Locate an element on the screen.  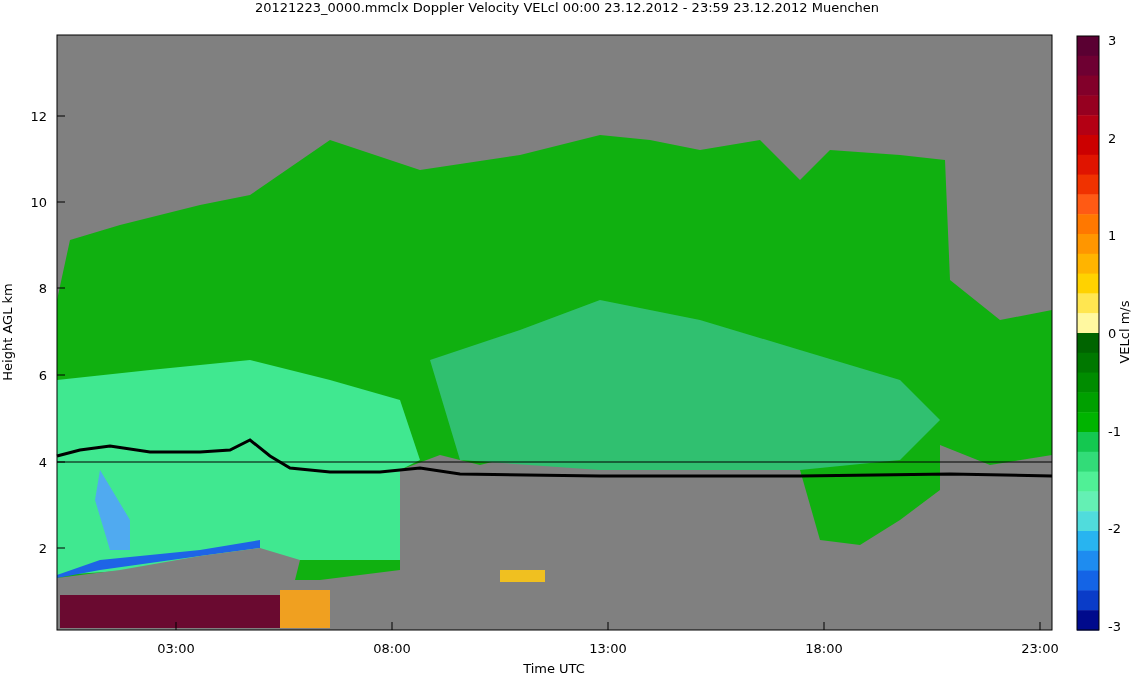
colorbar-tick-label: 0 is located at coordinates (1112, 333).